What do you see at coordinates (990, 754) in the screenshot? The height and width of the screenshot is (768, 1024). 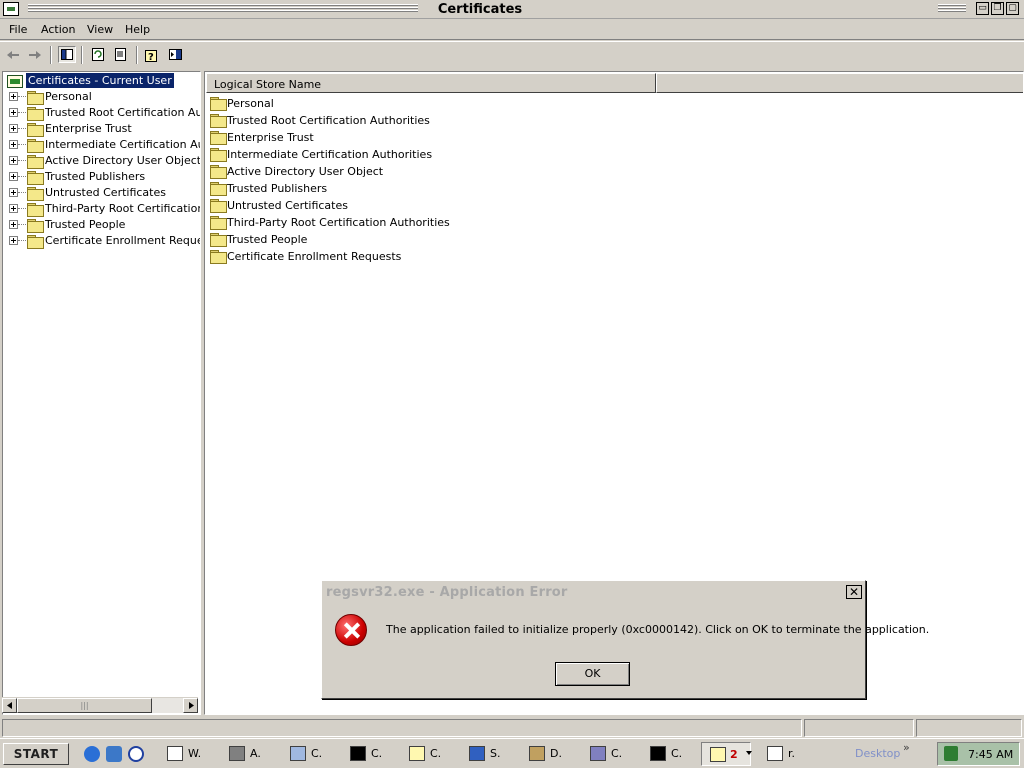 I see `clock: 7:45 AM` at bounding box center [990, 754].